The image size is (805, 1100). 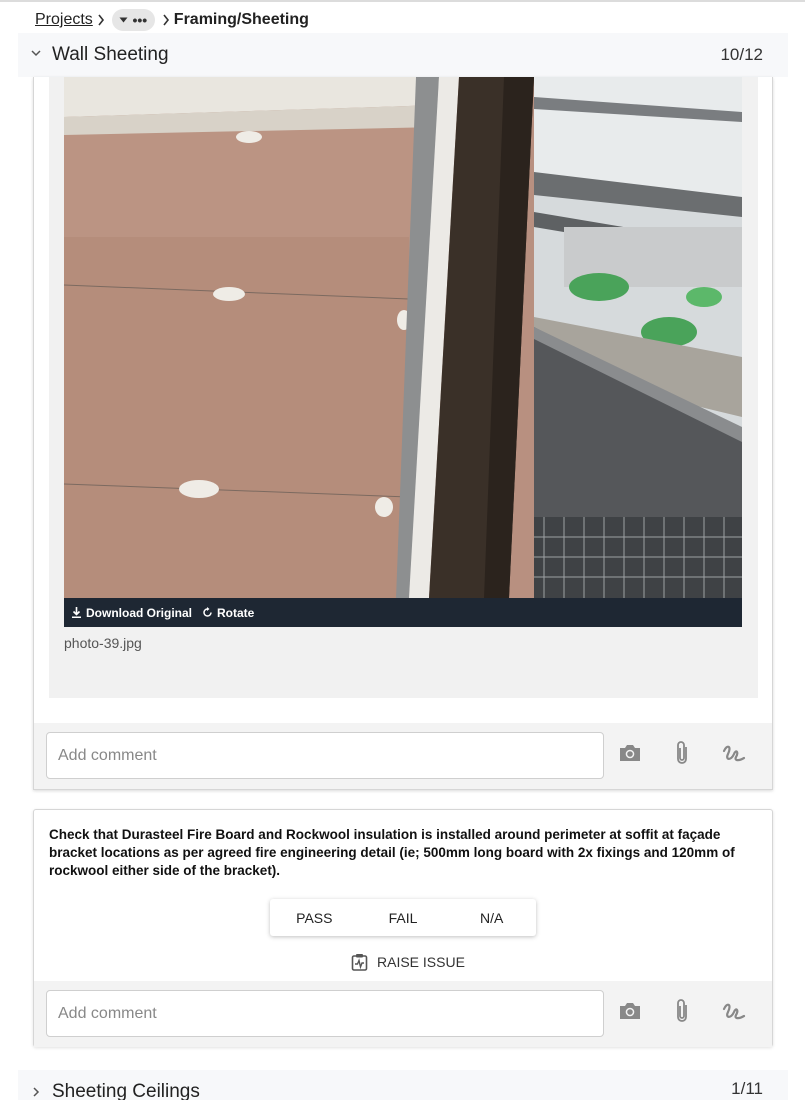 I want to click on rotate-icon, so click(x=207, y=612).